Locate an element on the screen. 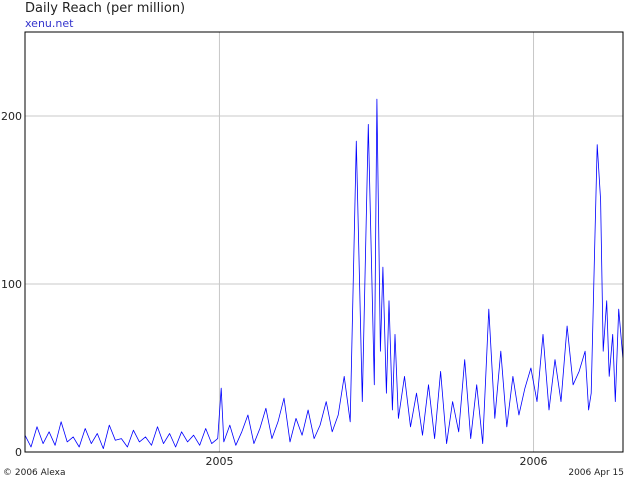  copyright-label: © 2006 Alexa is located at coordinates (34, 473).